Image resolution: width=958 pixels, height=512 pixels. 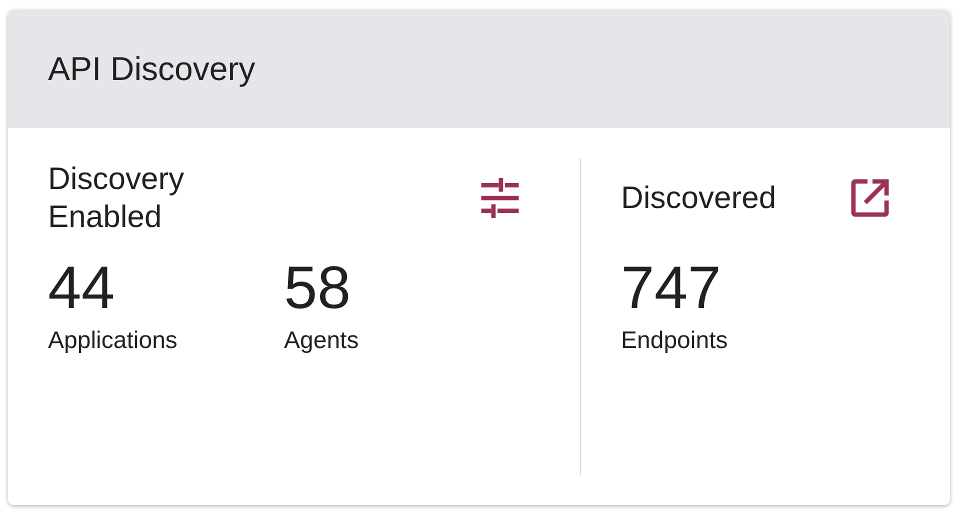 I want to click on stat-label: Endpoints, so click(x=674, y=341).